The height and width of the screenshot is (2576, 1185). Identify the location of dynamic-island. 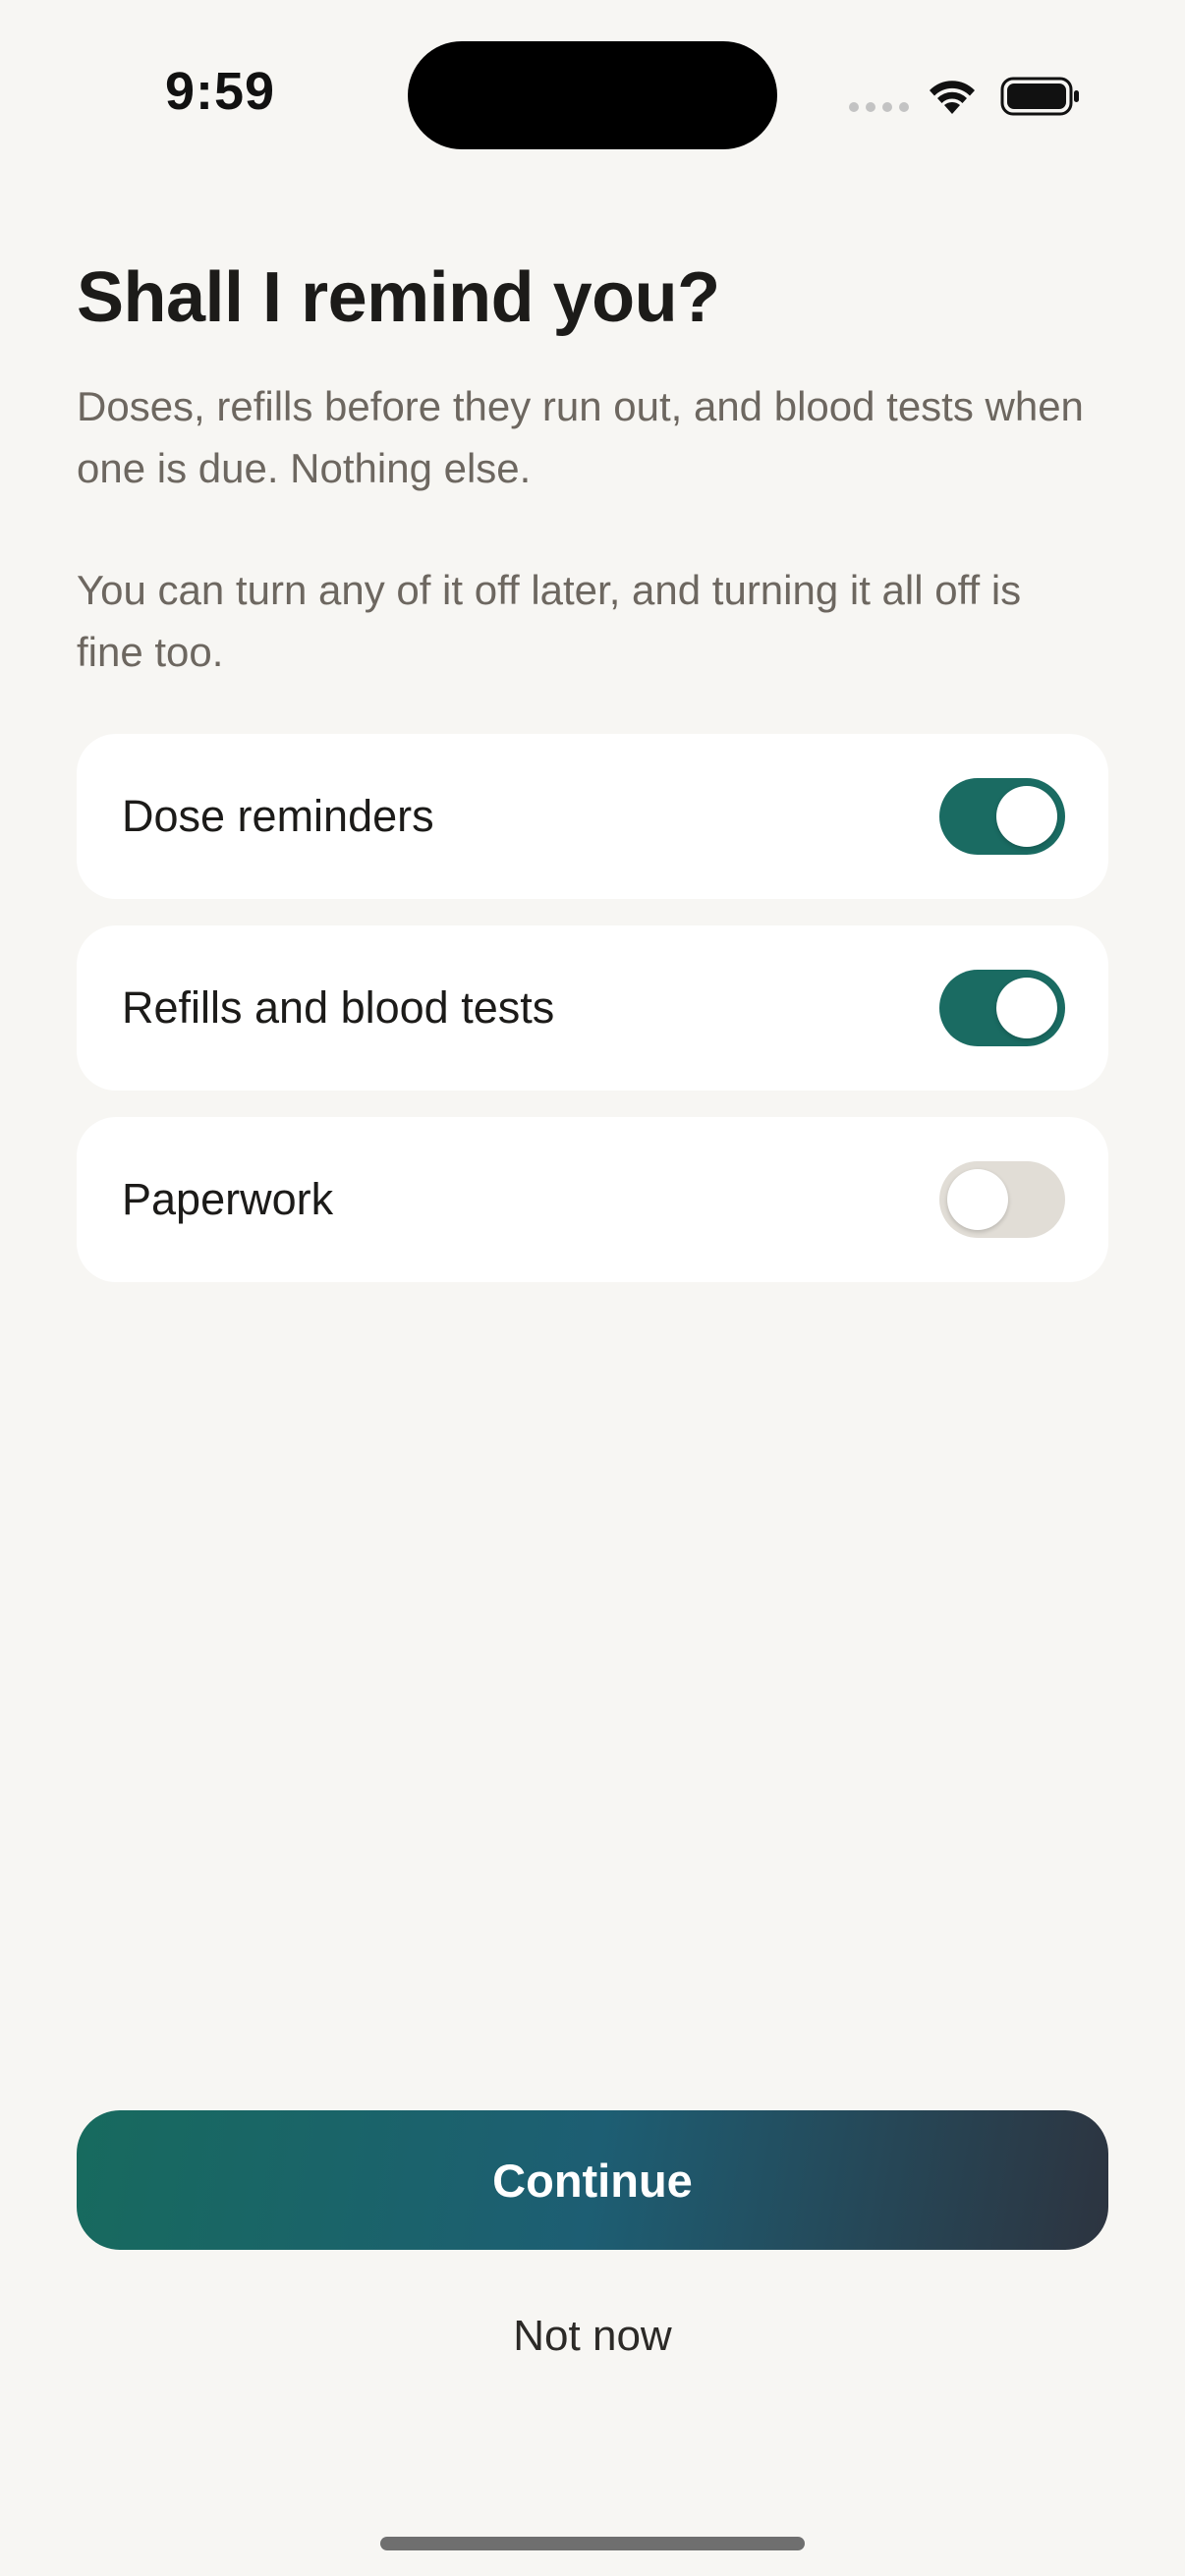
(592, 95).